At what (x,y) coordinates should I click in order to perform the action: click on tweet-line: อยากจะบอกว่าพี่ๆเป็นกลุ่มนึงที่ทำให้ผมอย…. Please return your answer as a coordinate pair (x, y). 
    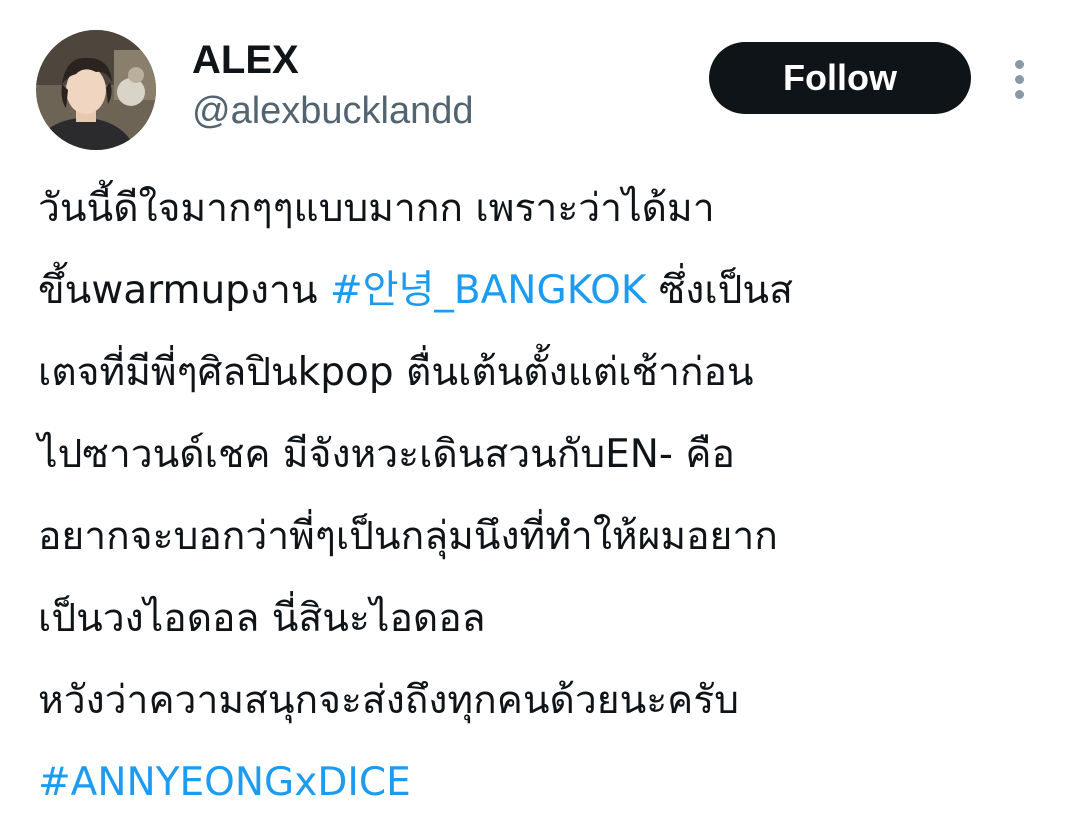
    Looking at the image, I should click on (408, 536).